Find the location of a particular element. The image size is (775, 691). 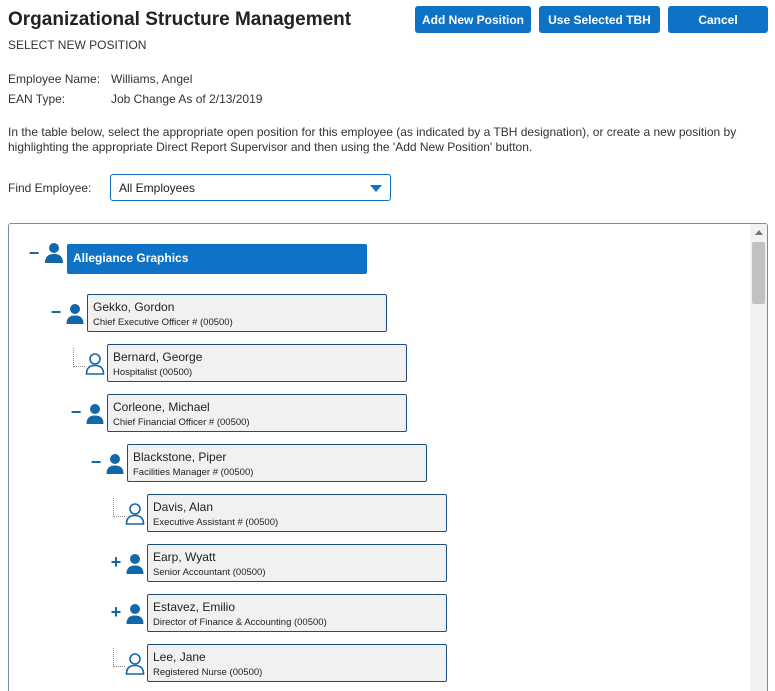

tree-node: Lee, Jane Registered Nurse (00500) is located at coordinates (289, 663).